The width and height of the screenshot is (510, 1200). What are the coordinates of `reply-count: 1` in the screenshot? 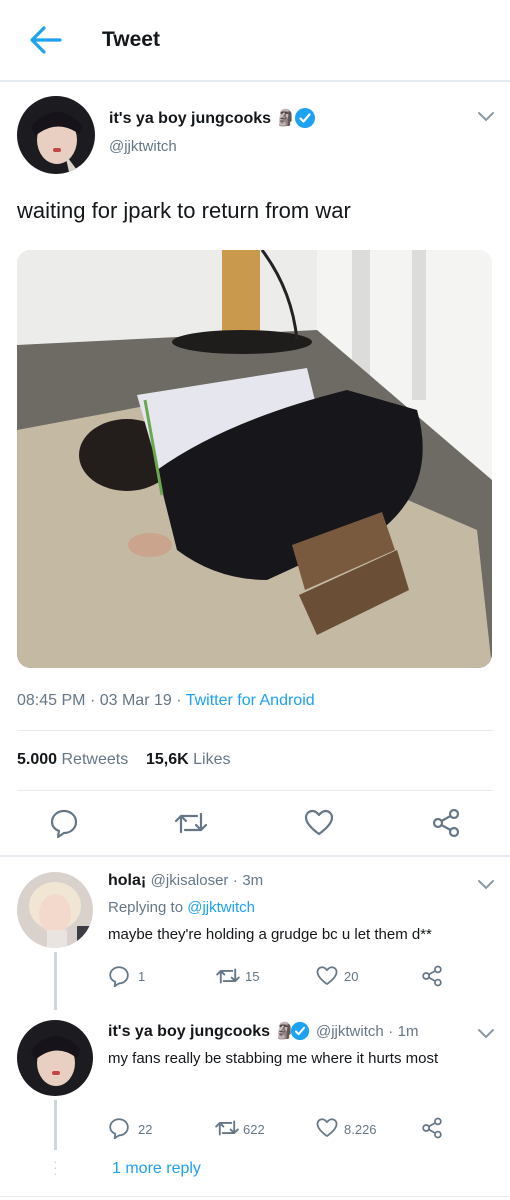 It's located at (142, 976).